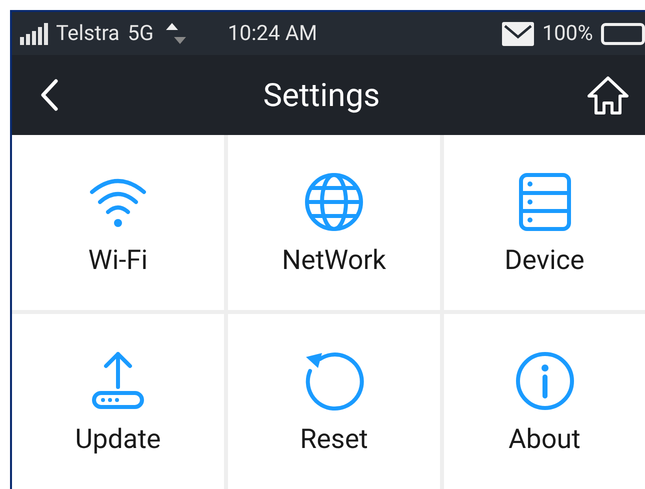 This screenshot has width=645, height=489. I want to click on settings-tile: Reset, so click(334, 401).